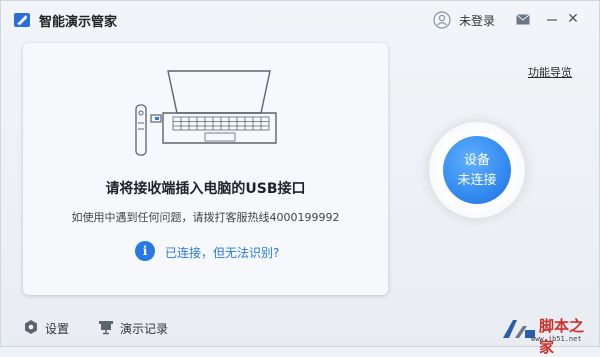 The width and height of the screenshot is (600, 357). I want to click on records-label: 演示记录, so click(144, 329).